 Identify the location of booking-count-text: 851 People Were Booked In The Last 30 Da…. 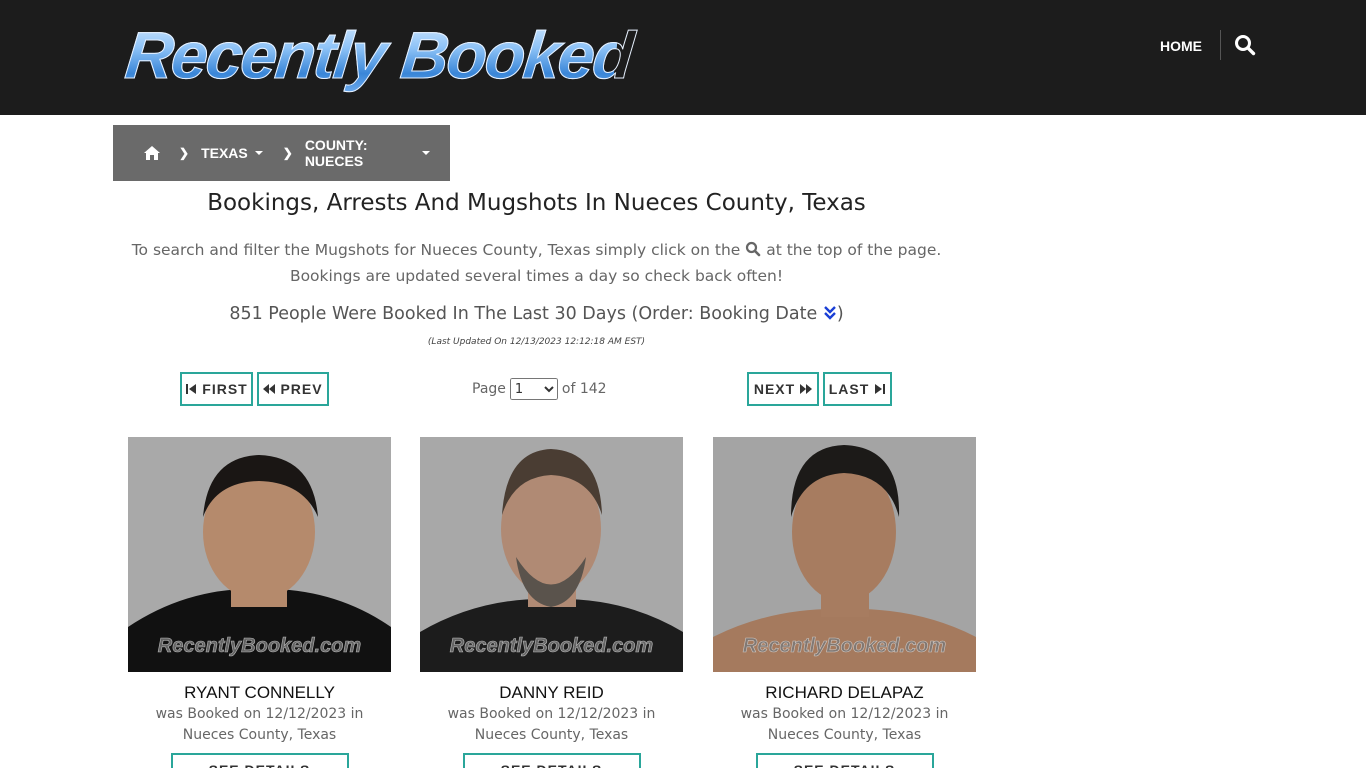
(523, 314).